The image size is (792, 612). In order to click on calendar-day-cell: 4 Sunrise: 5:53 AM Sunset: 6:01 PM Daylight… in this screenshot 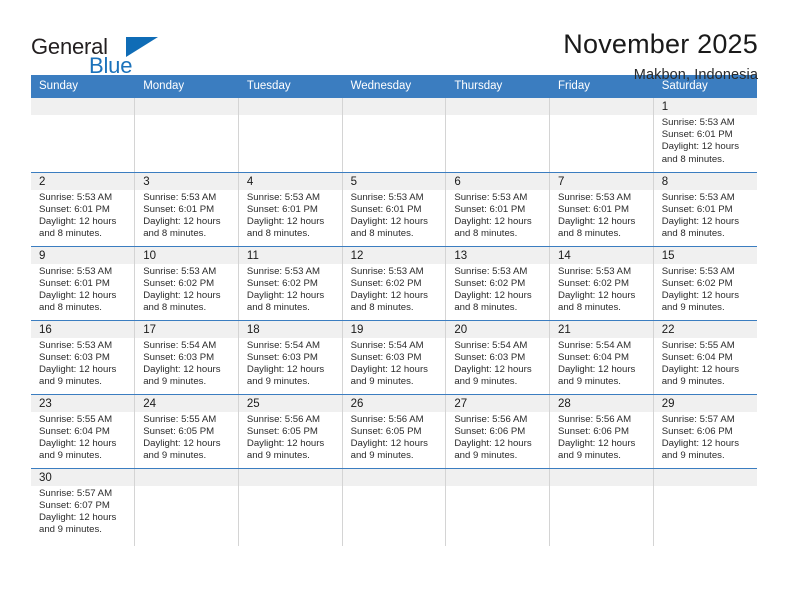, I will do `click(290, 209)`.